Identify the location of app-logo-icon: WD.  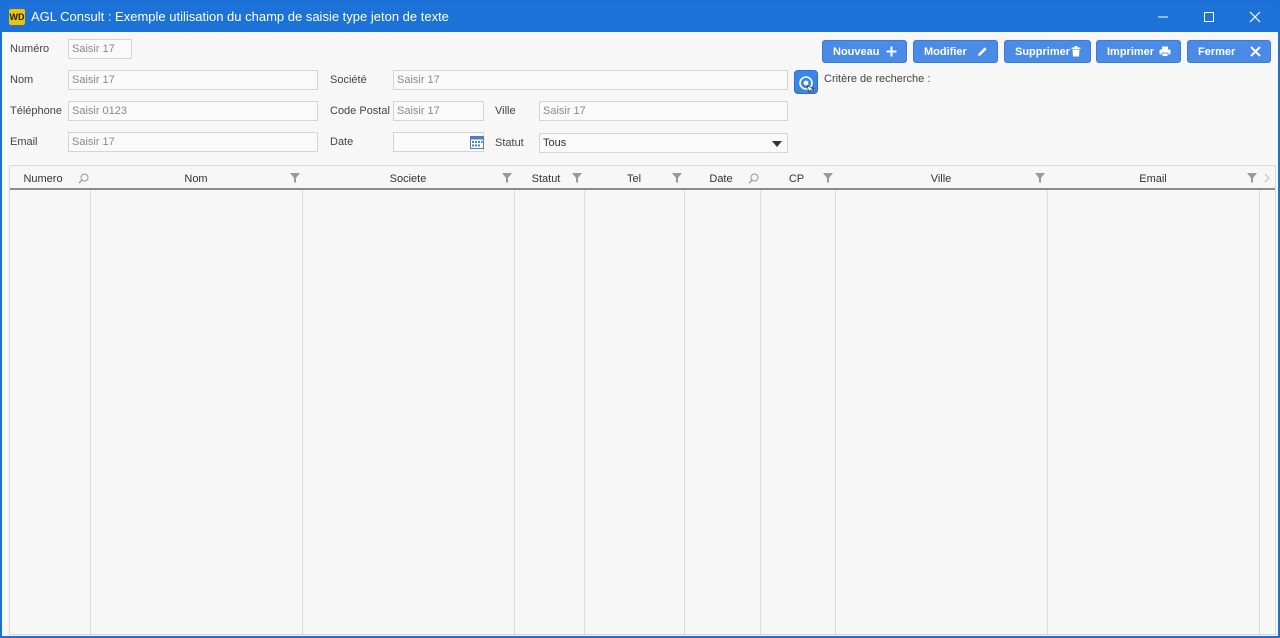
(17, 17).